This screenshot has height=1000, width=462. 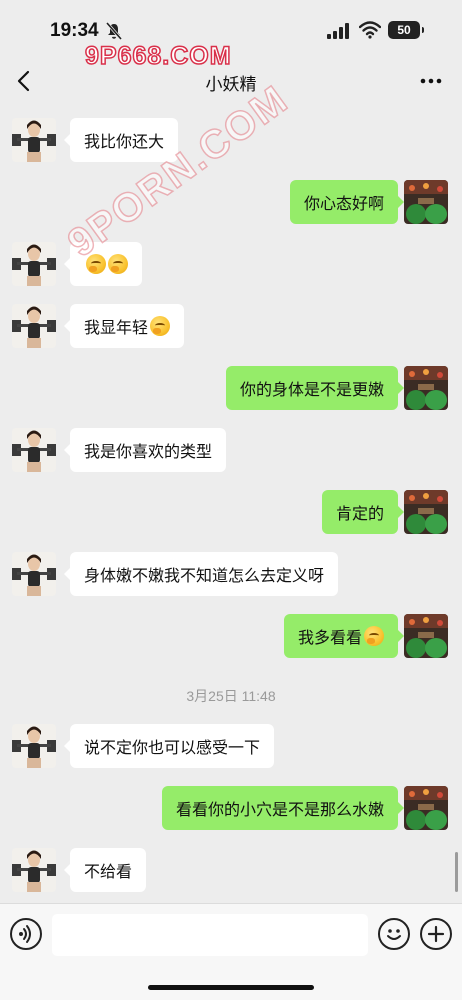 I want to click on message-text: 说不定你也可以感受一下, so click(x=172, y=747).